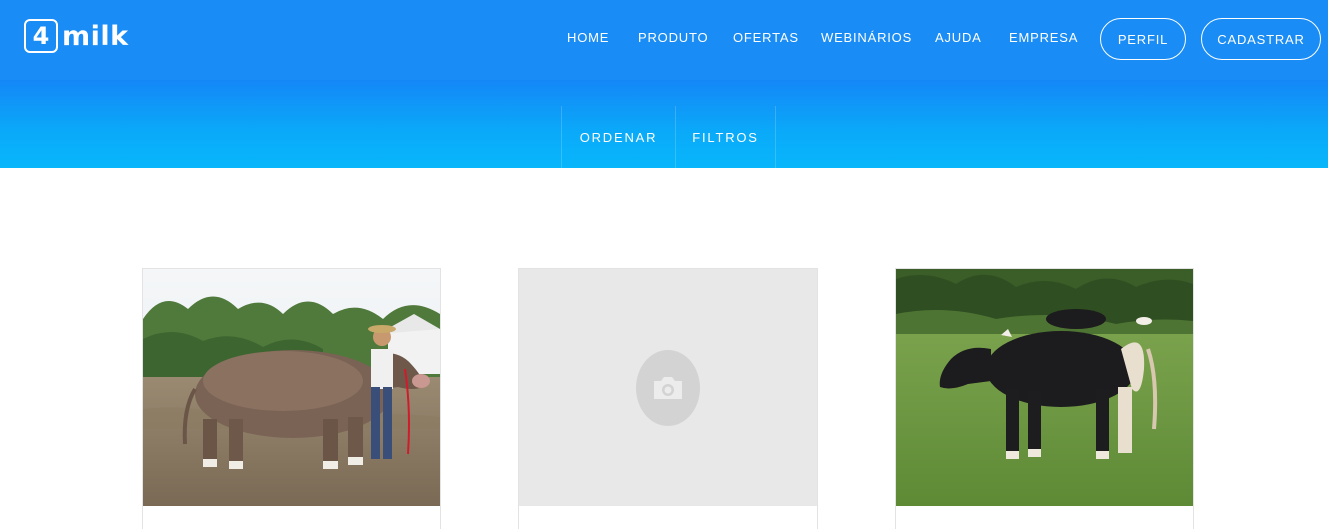 The height and width of the screenshot is (529, 1328). Describe the element at coordinates (1044, 387) in the screenshot. I see `black-bull-photo` at that location.